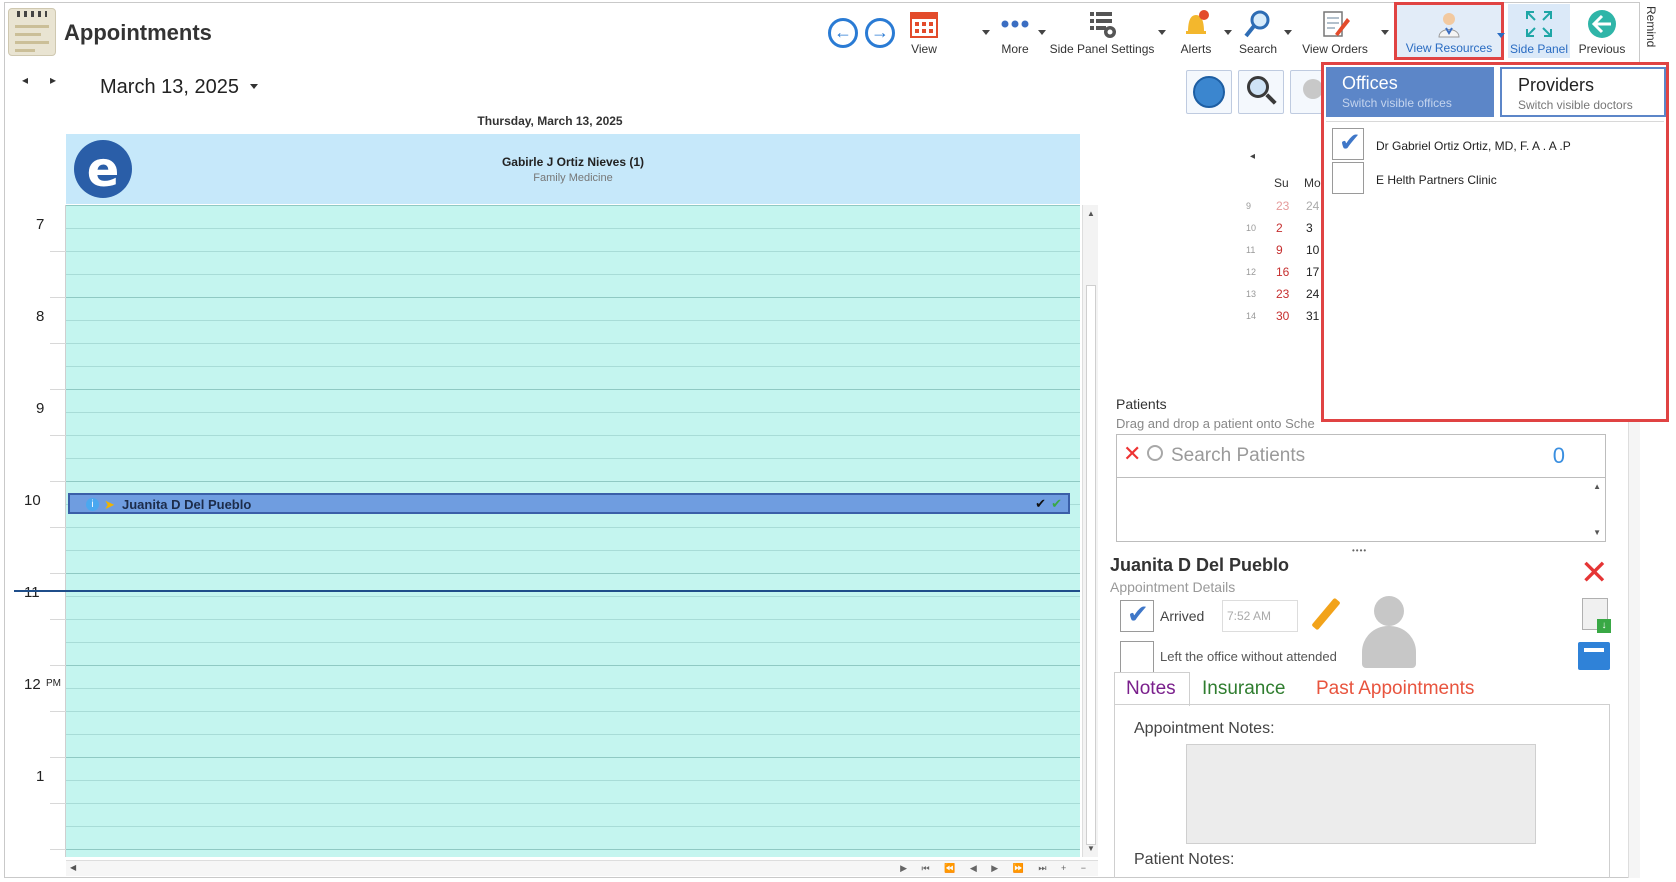 This screenshot has height=882, width=1676. Describe the element at coordinates (1501, 35) in the screenshot. I see `resources-dropdown-icon` at that location.